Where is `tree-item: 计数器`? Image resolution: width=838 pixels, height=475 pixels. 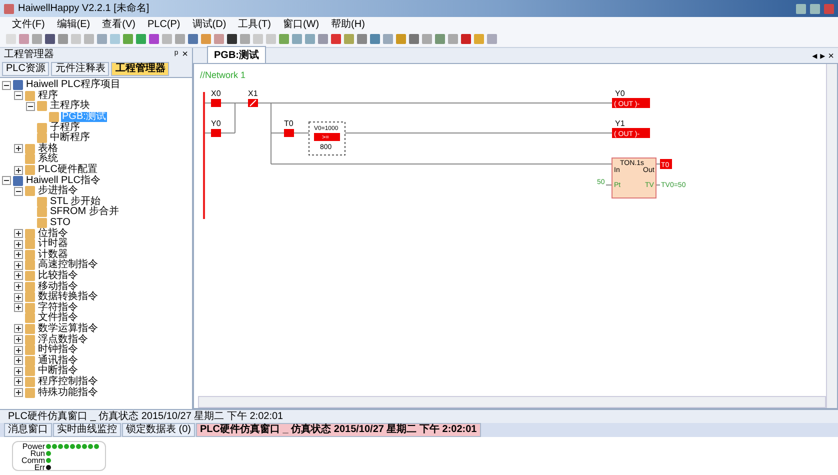 tree-item: 计数器 is located at coordinates (53, 255).